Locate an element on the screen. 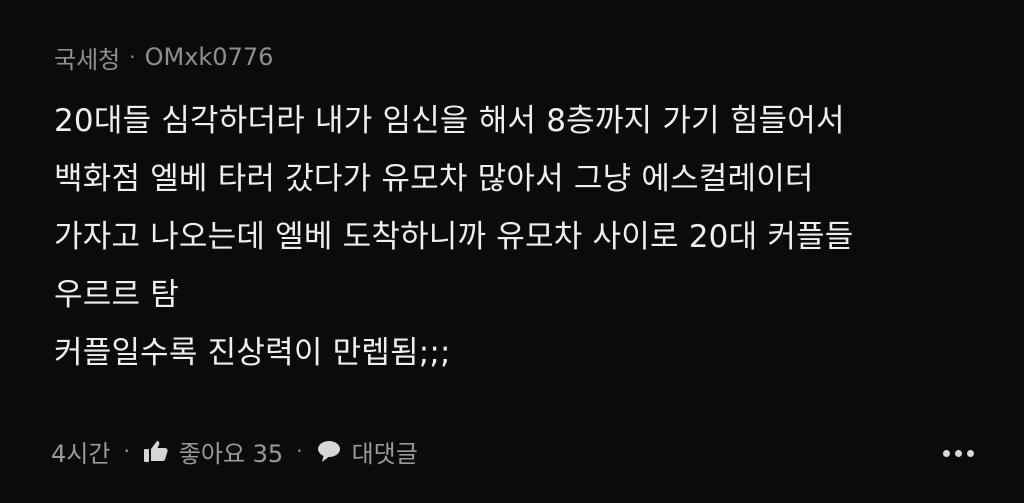 The width and height of the screenshot is (1024, 503). like-button: 좋아요 35 is located at coordinates (213, 451).